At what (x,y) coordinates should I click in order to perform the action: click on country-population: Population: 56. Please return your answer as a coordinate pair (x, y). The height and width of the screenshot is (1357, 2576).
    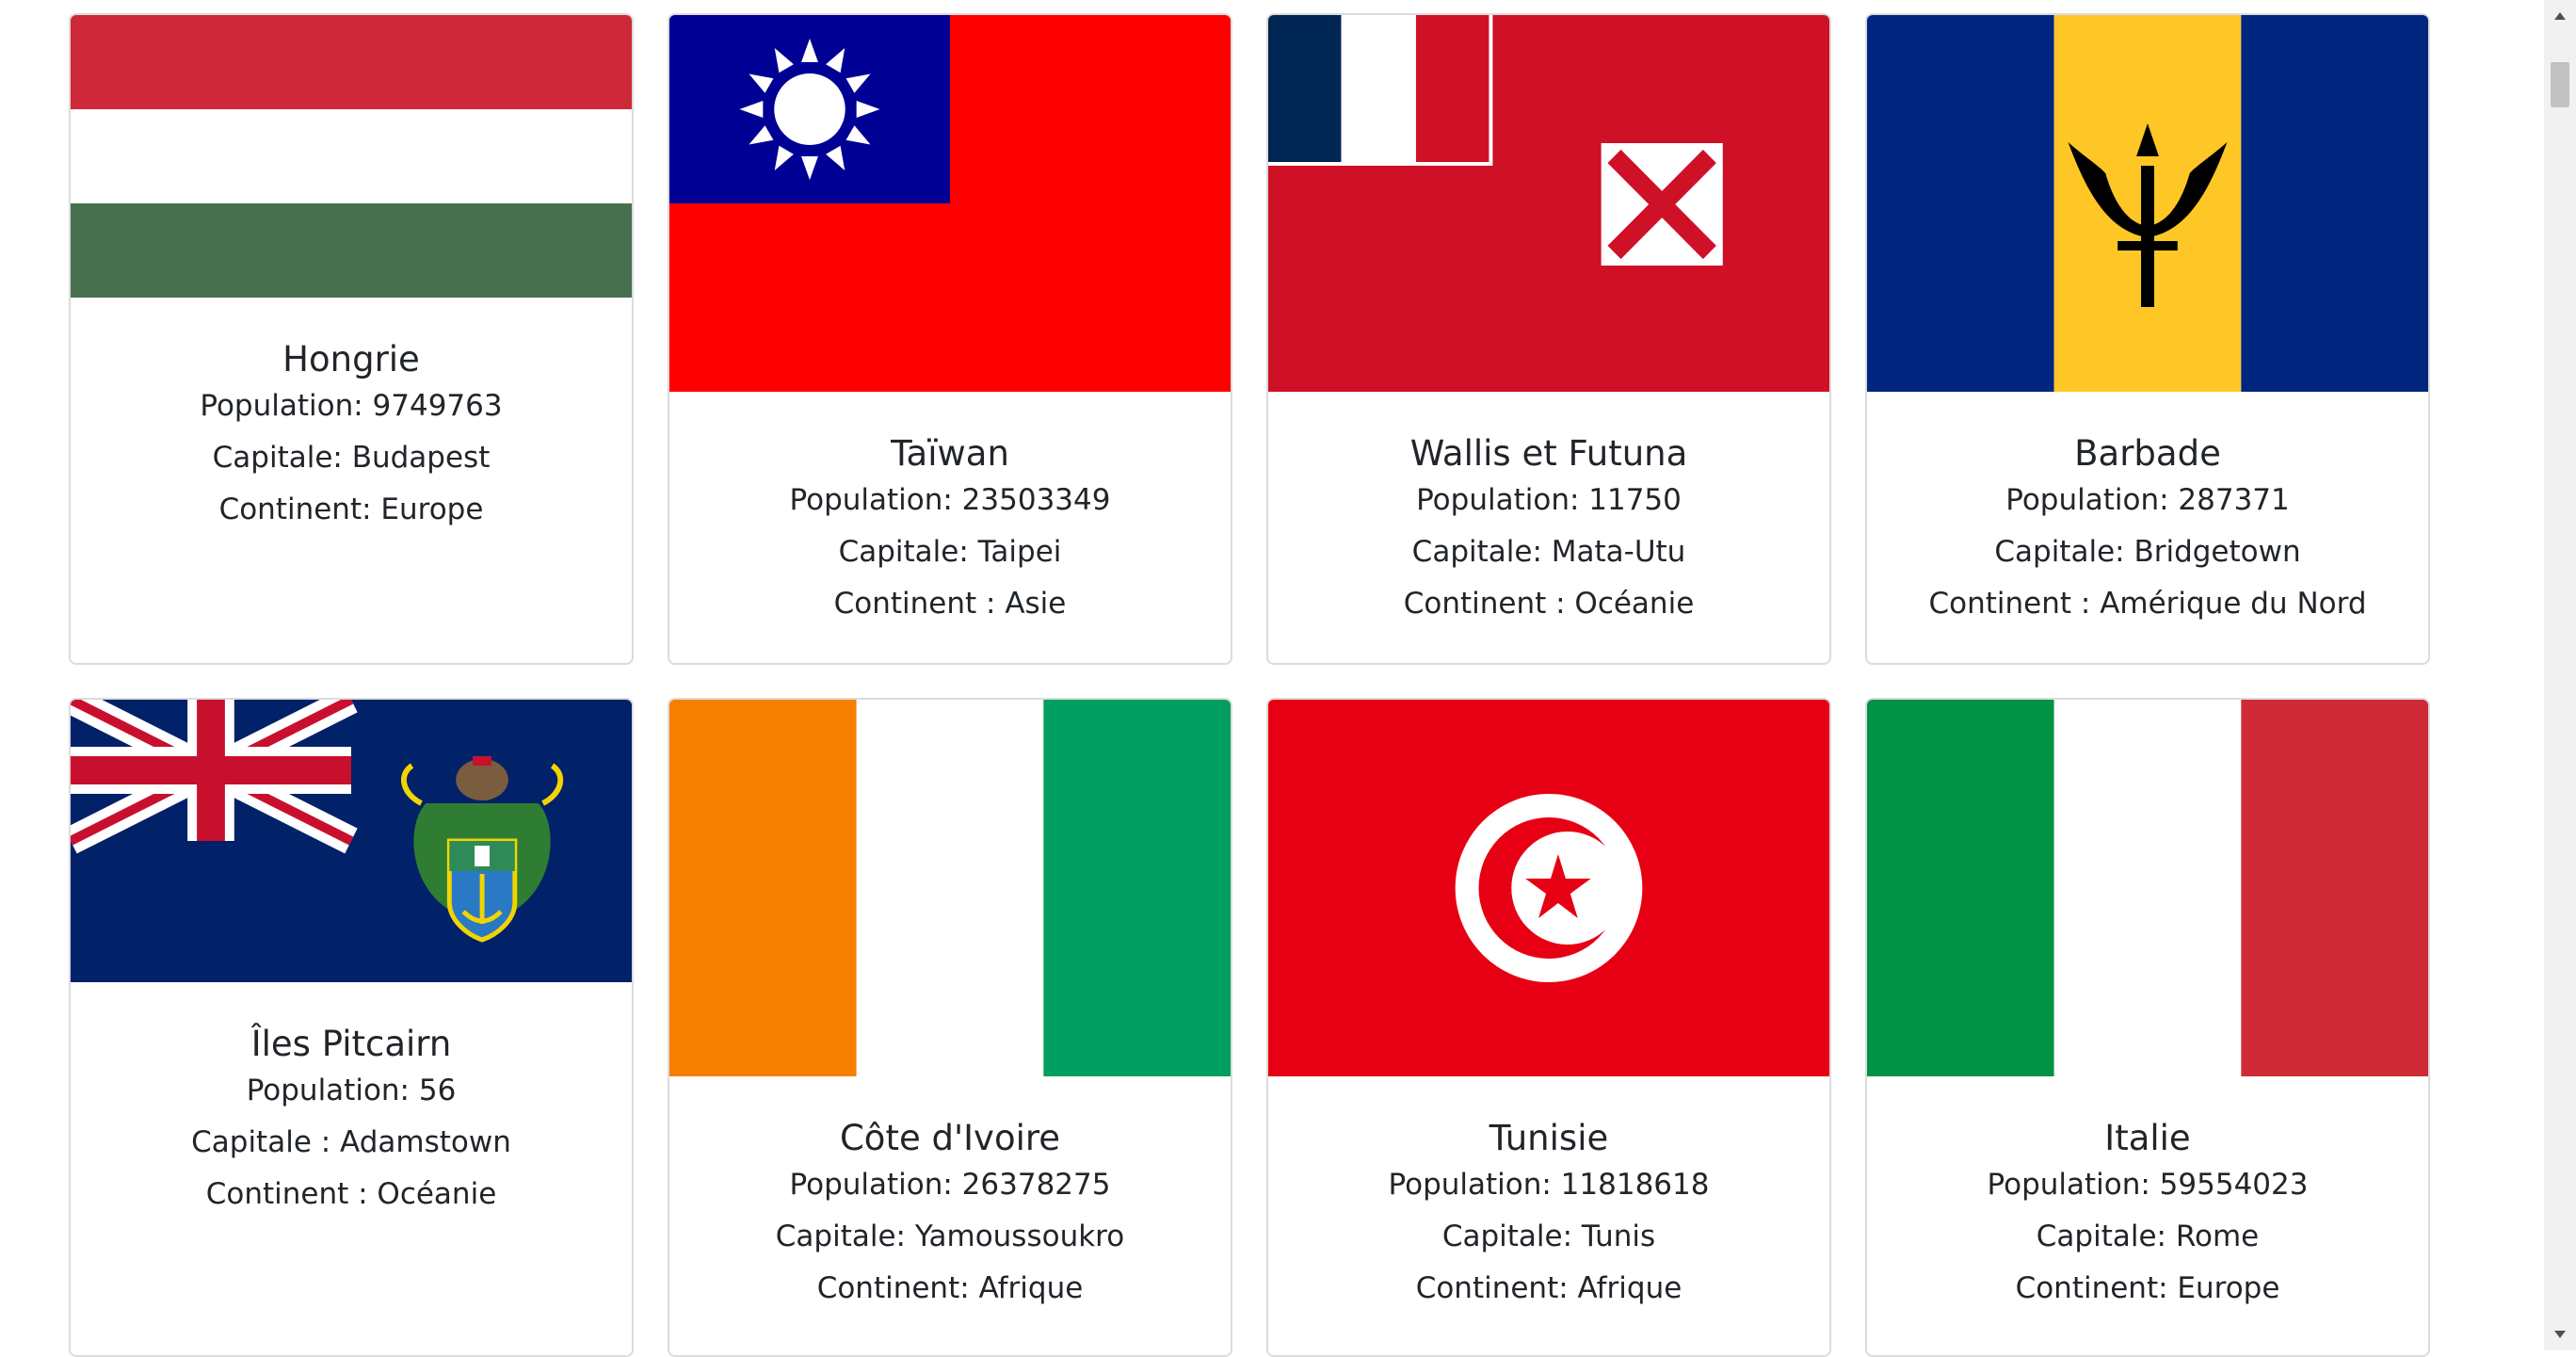
    Looking at the image, I should click on (351, 1090).